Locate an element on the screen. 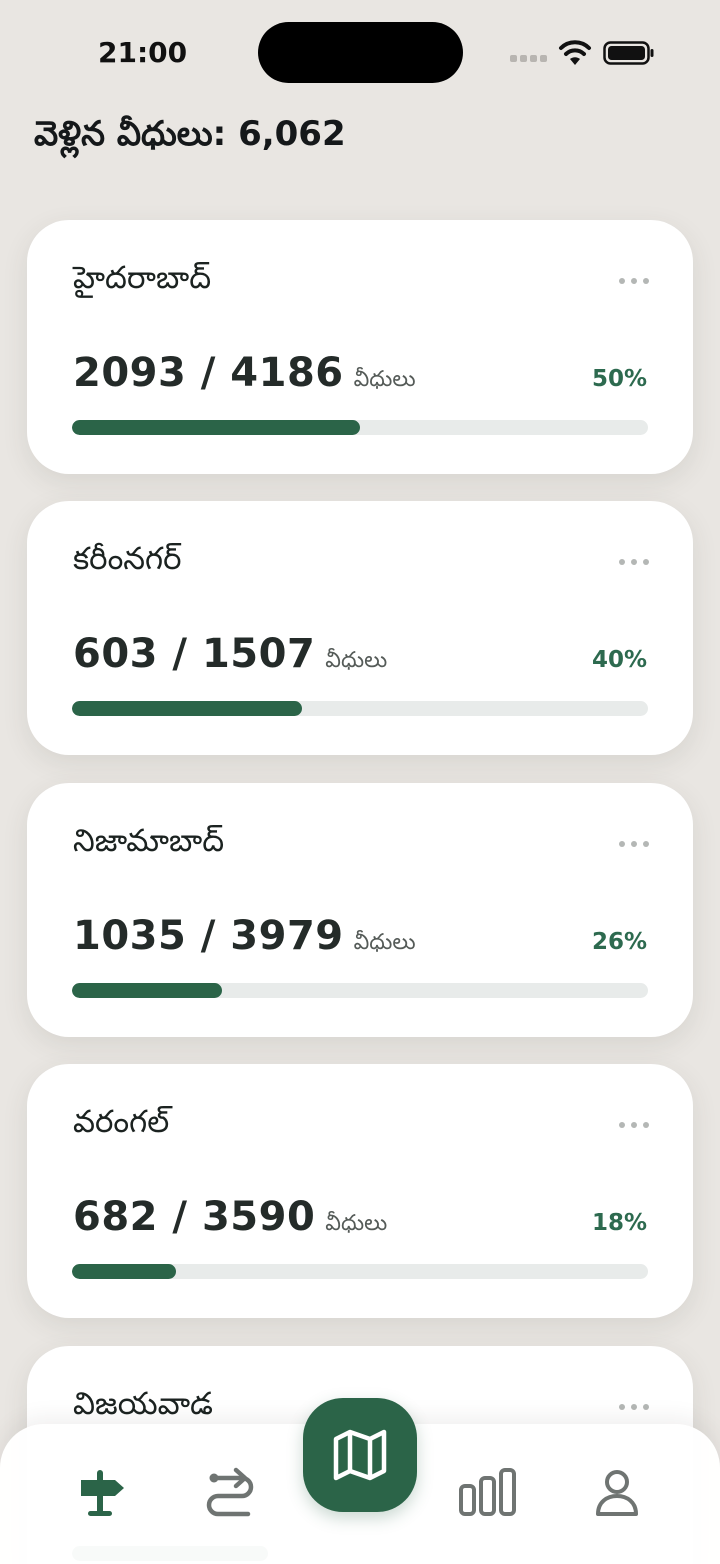 The width and height of the screenshot is (720, 1564). dynamic-island is located at coordinates (360, 52).